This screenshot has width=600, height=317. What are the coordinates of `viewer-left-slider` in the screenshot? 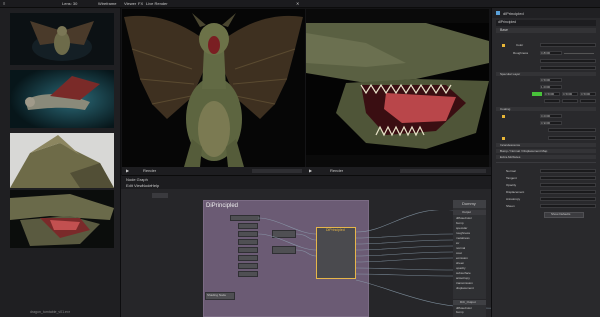 It's located at (277, 171).